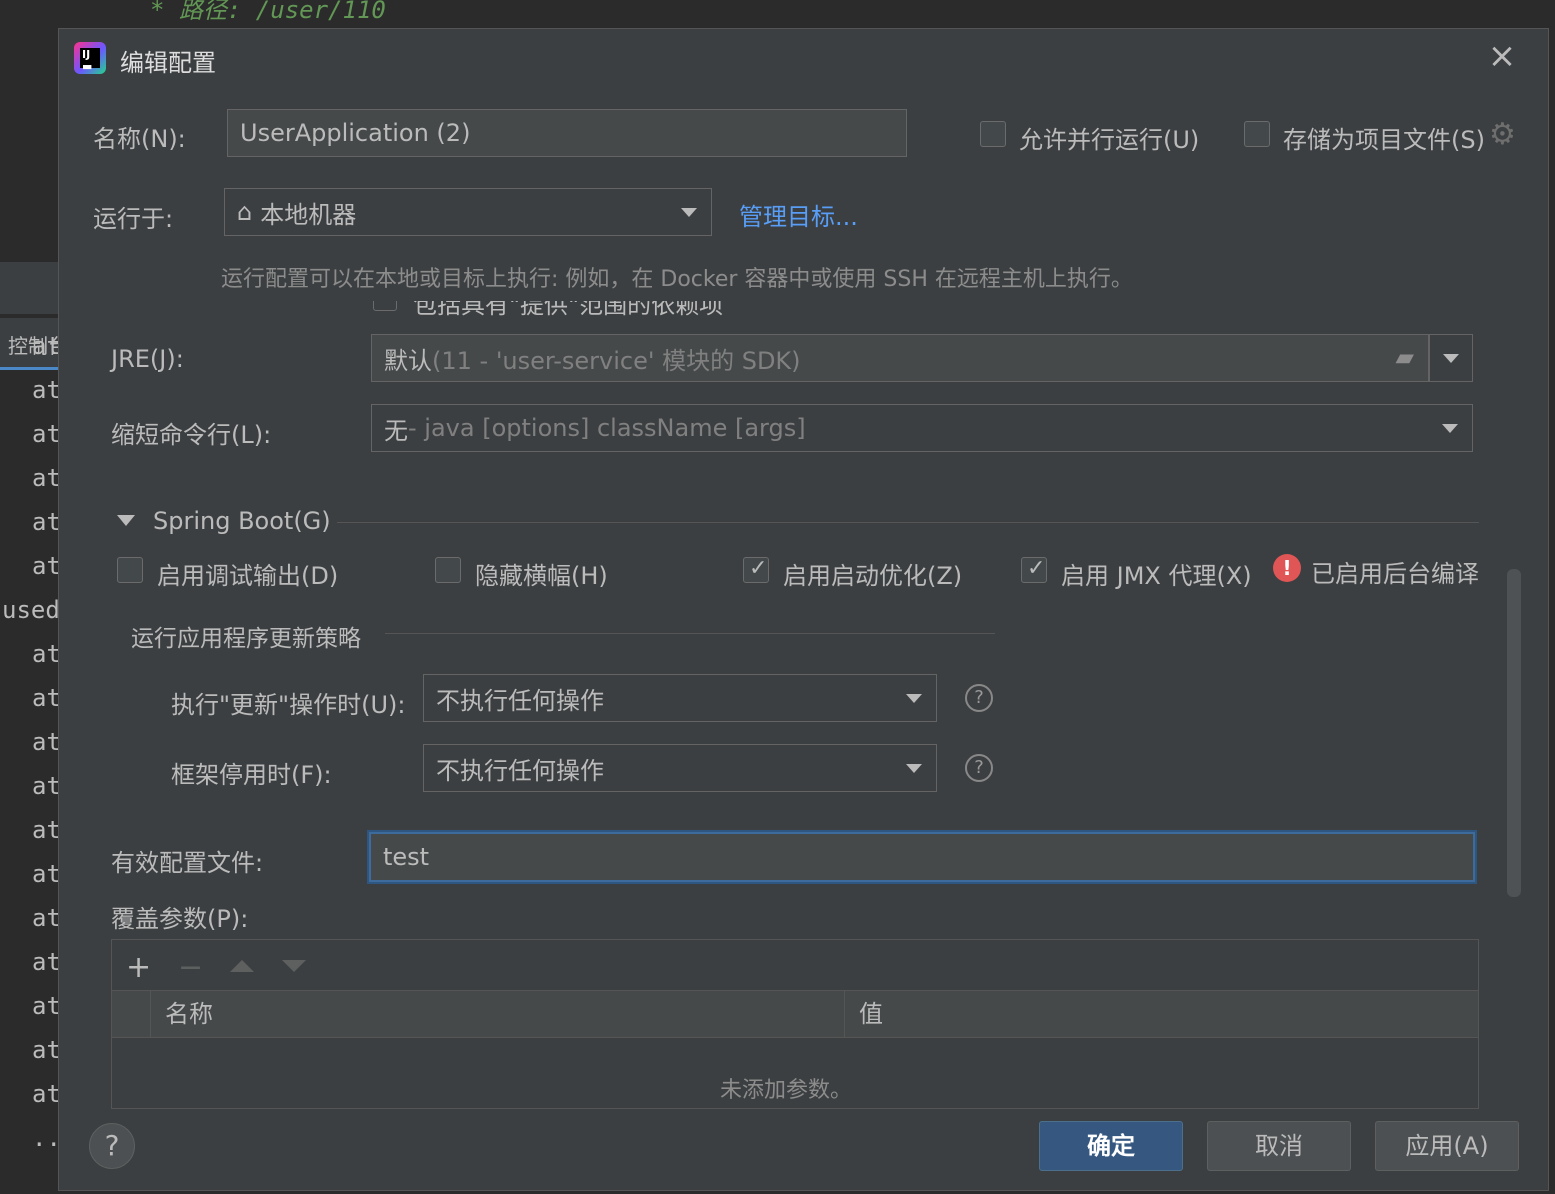 This screenshot has width=1555, height=1194. What do you see at coordinates (1552, 611) in the screenshot?
I see `editor-right-strip` at bounding box center [1552, 611].